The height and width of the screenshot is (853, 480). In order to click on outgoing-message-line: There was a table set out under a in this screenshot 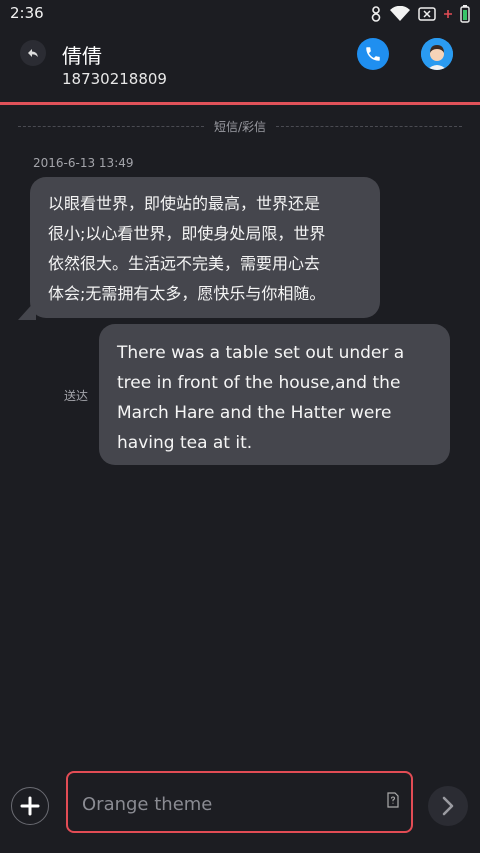, I will do `click(261, 353)`.